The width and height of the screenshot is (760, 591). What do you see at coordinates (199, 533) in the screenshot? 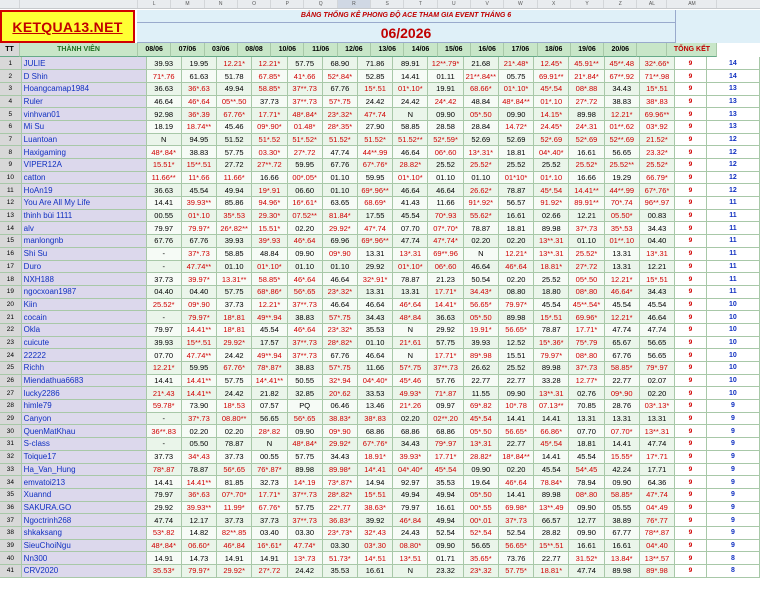
I see `score-cell: 14.82` at bounding box center [199, 533].